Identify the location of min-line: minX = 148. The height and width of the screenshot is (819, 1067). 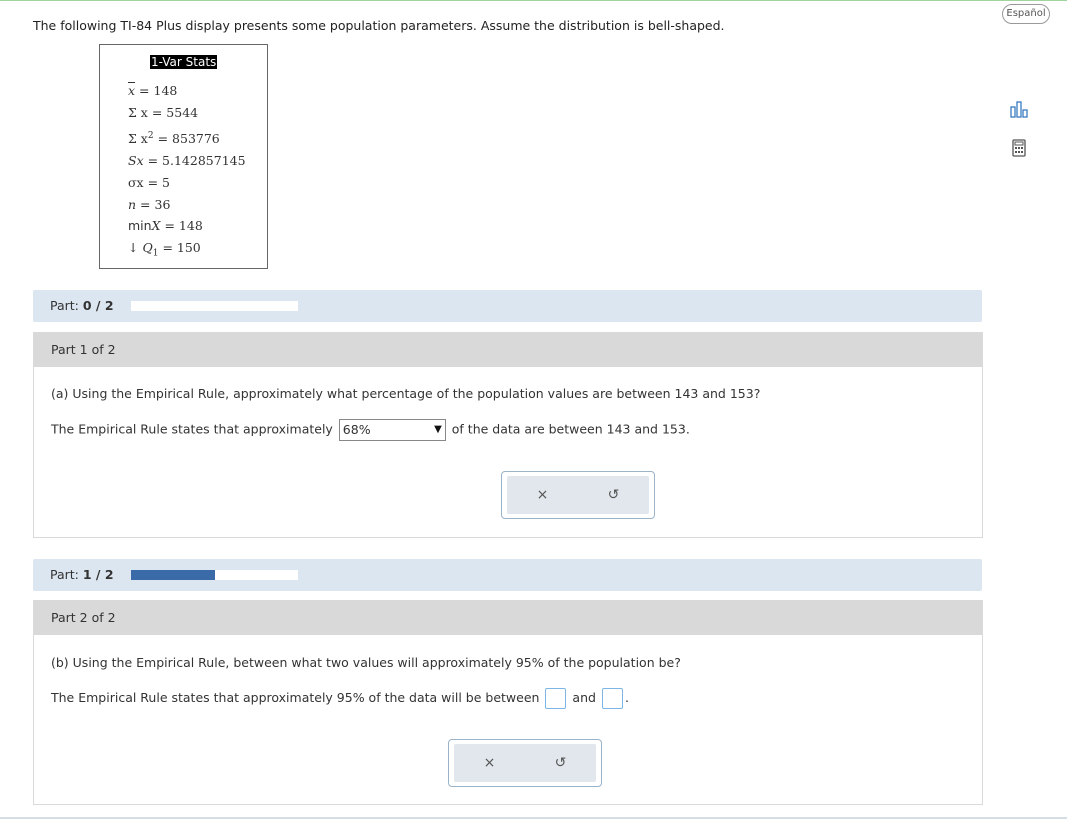
(165, 225).